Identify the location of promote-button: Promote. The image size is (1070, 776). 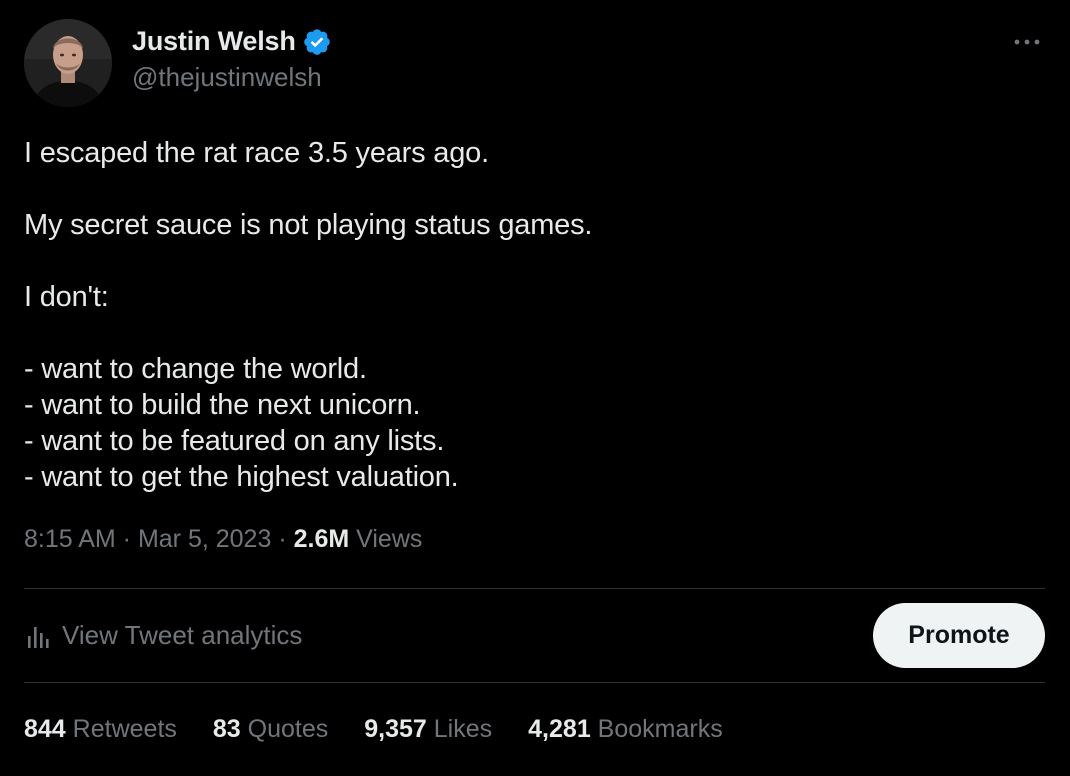
(959, 635).